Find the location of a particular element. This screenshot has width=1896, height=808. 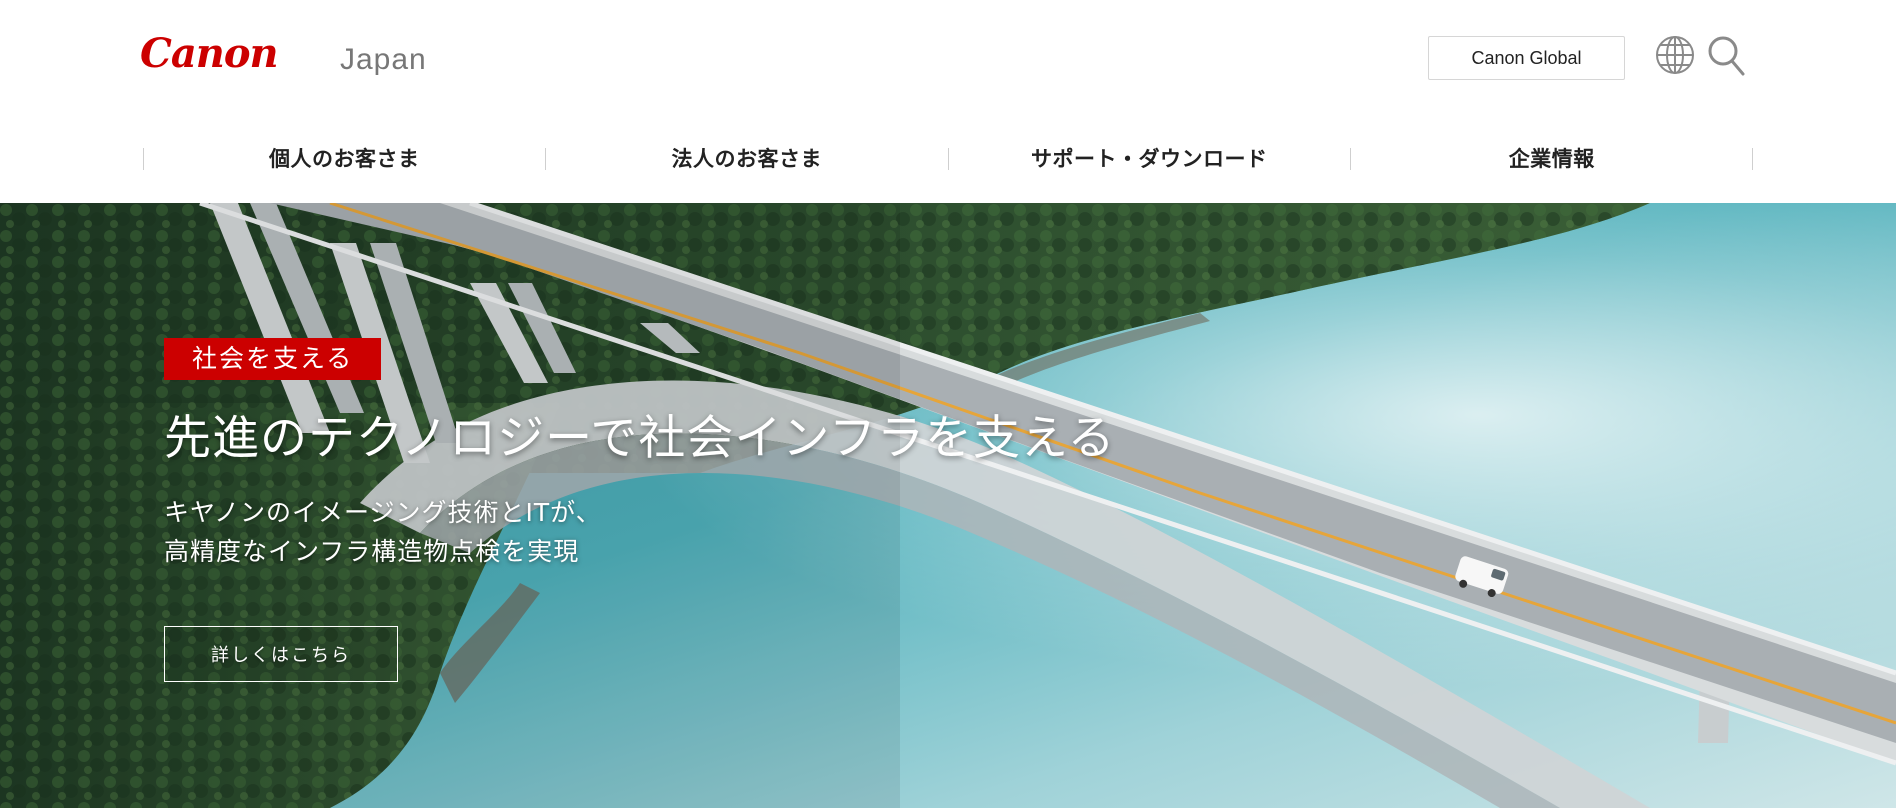

canon-logo: Canon is located at coordinates (220, 54).